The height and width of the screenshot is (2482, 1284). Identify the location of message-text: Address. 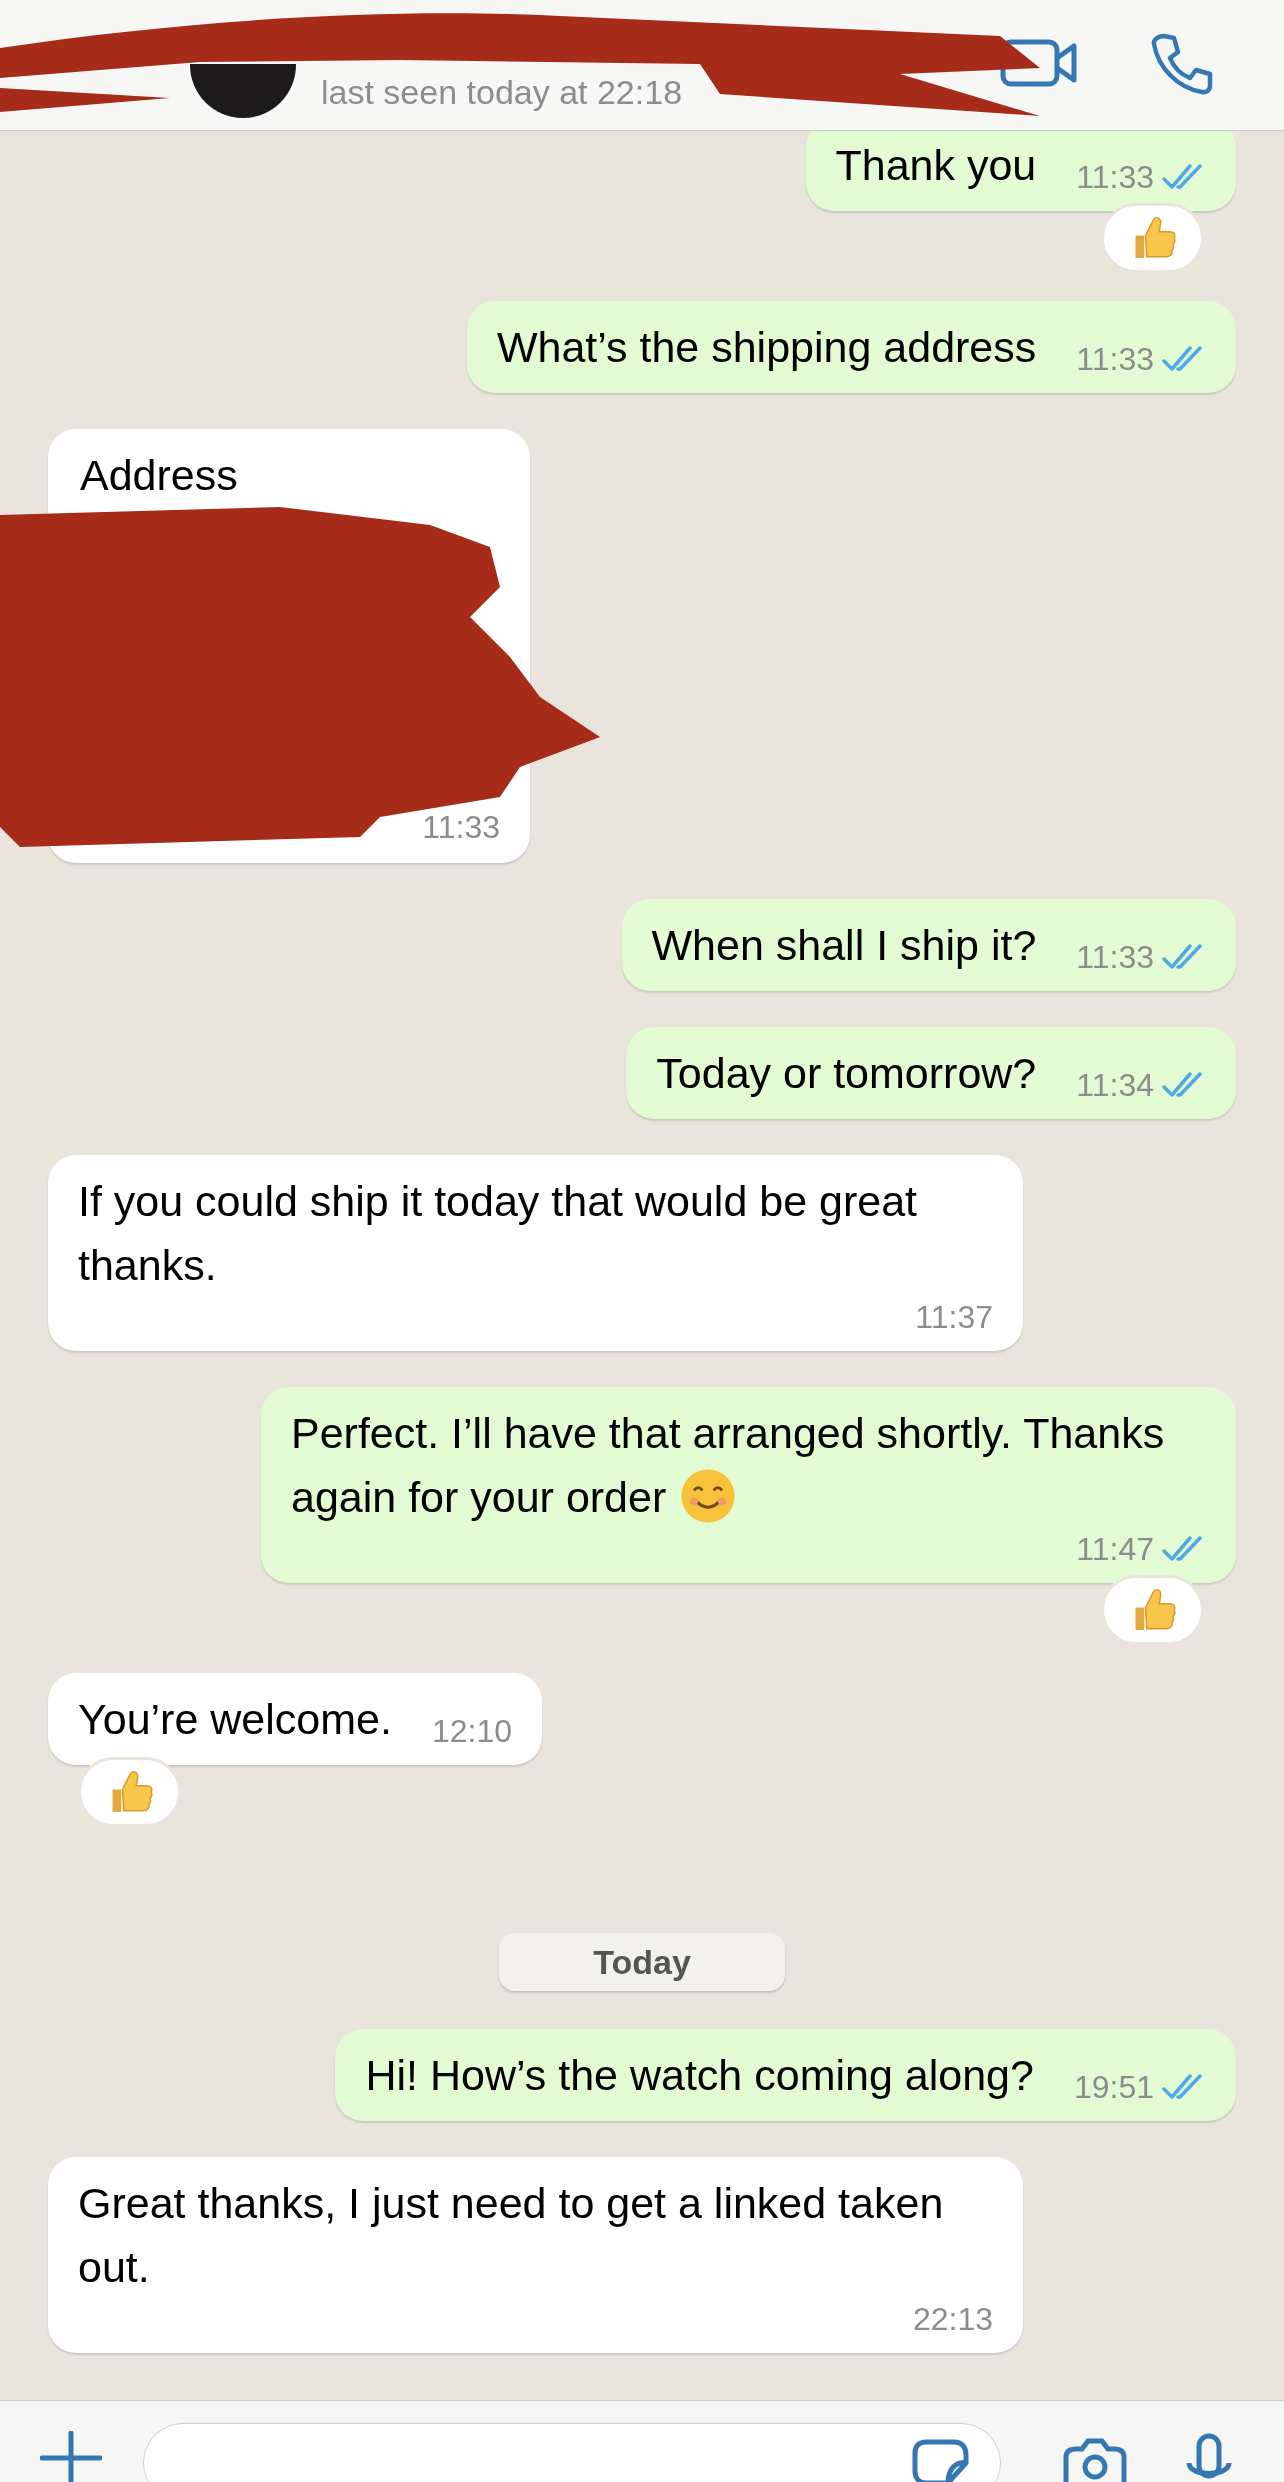
(159, 475).